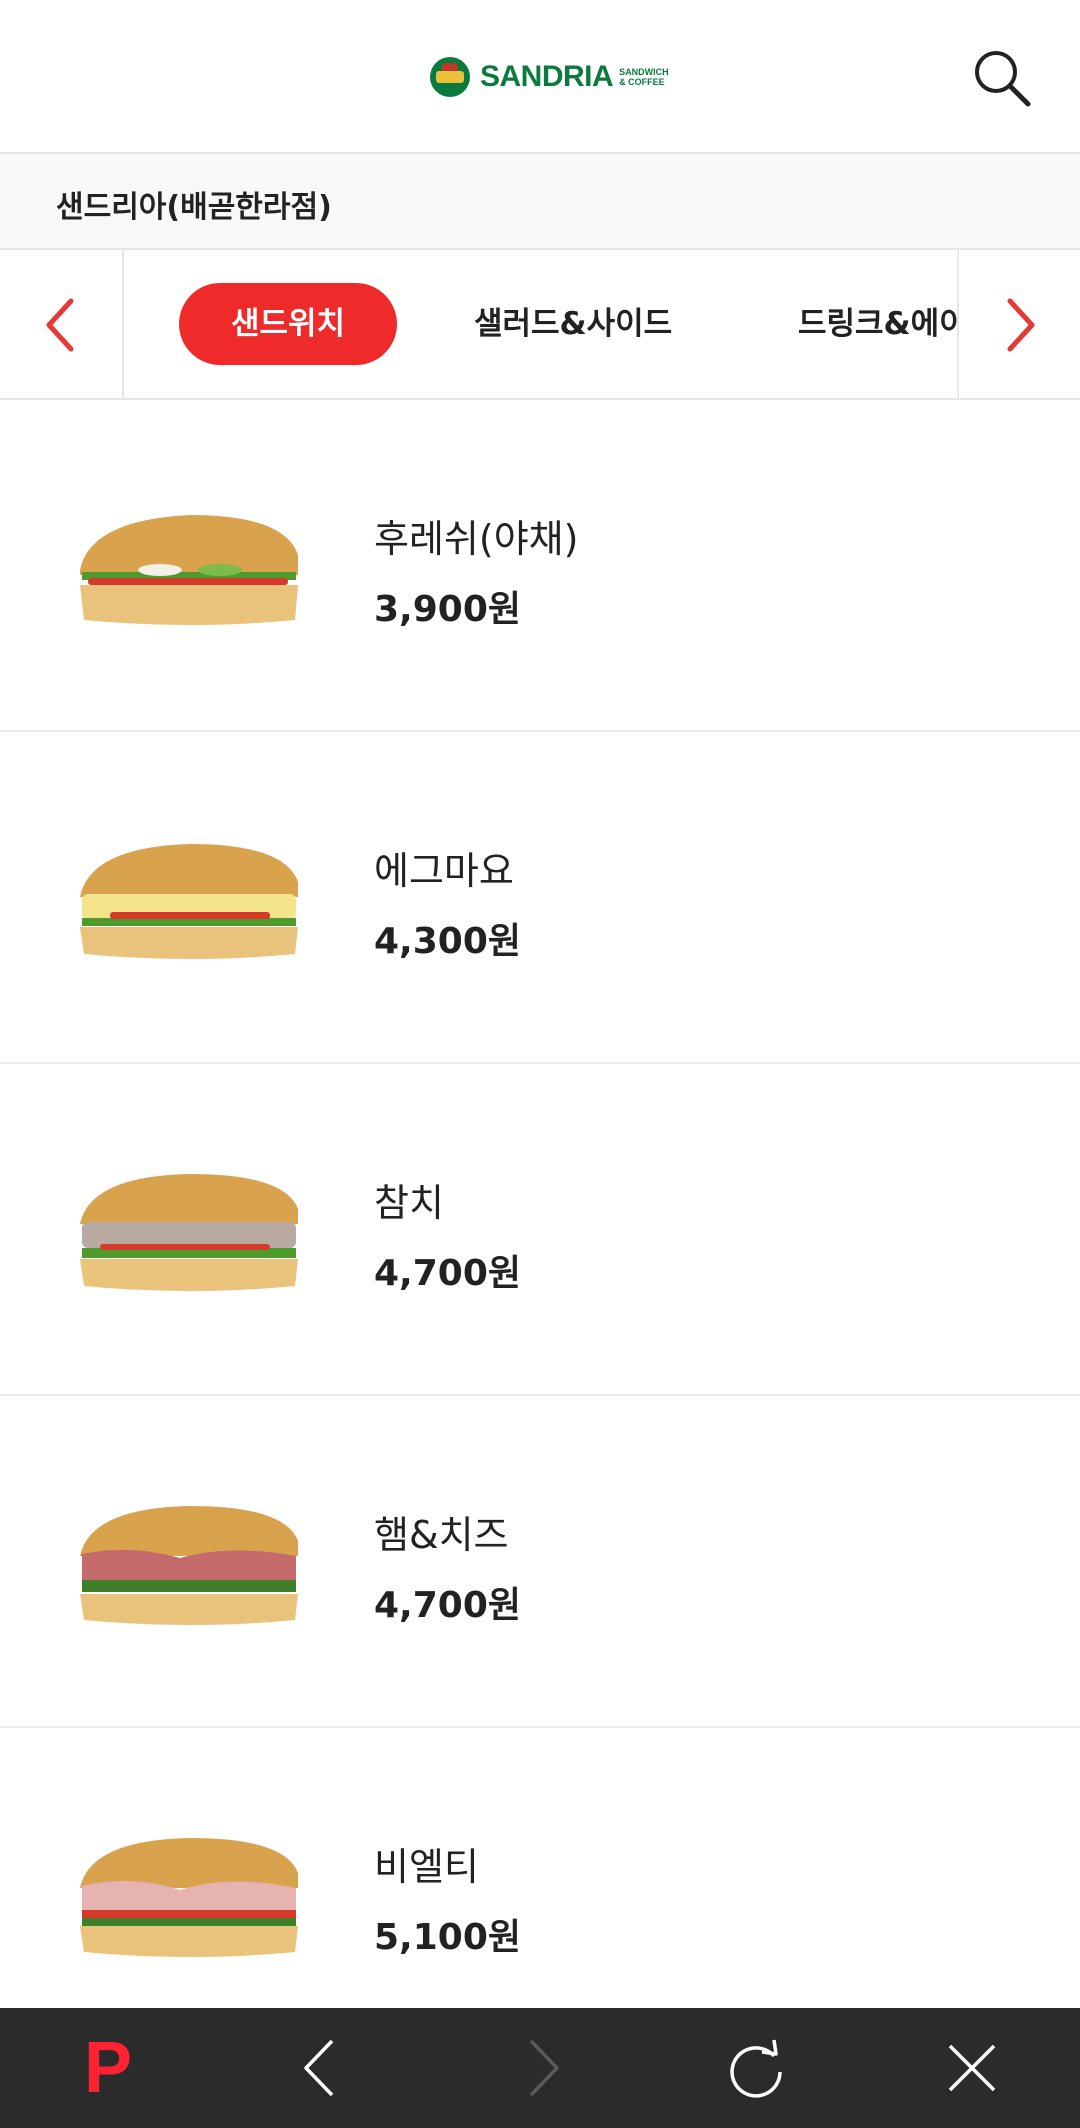 This screenshot has width=1080, height=2128. Describe the element at coordinates (573, 324) in the screenshot. I see `tab-salad-side: 샐러드&사이드` at that location.